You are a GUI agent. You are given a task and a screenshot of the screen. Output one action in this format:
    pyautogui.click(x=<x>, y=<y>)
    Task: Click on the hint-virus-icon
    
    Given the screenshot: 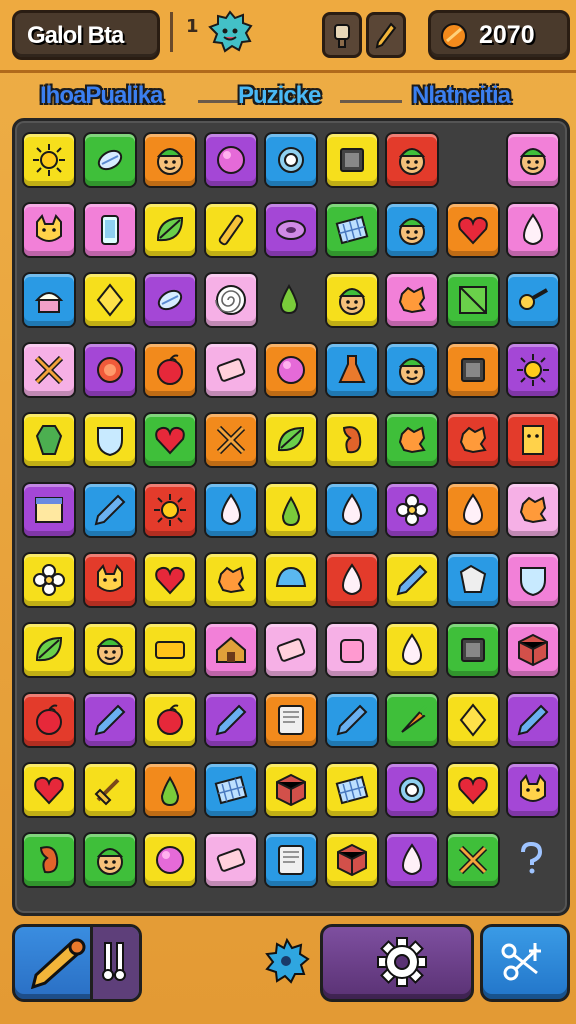 What is the action you would take?
    pyautogui.click(x=287, y=961)
    